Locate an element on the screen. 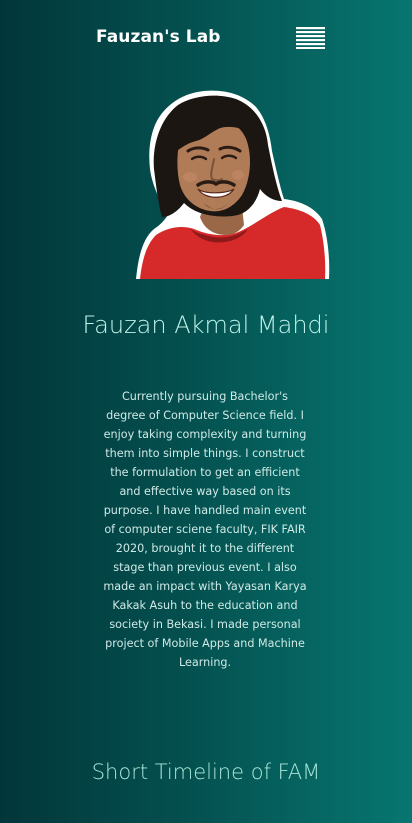 The image size is (412, 823). timeline-section-title: Short Timeline of FAM is located at coordinates (206, 772).